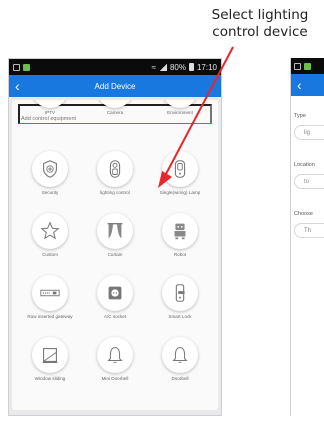 This screenshot has height=423, width=324. I want to click on device-tile-lighting-control: lighting control, so click(115, 179).